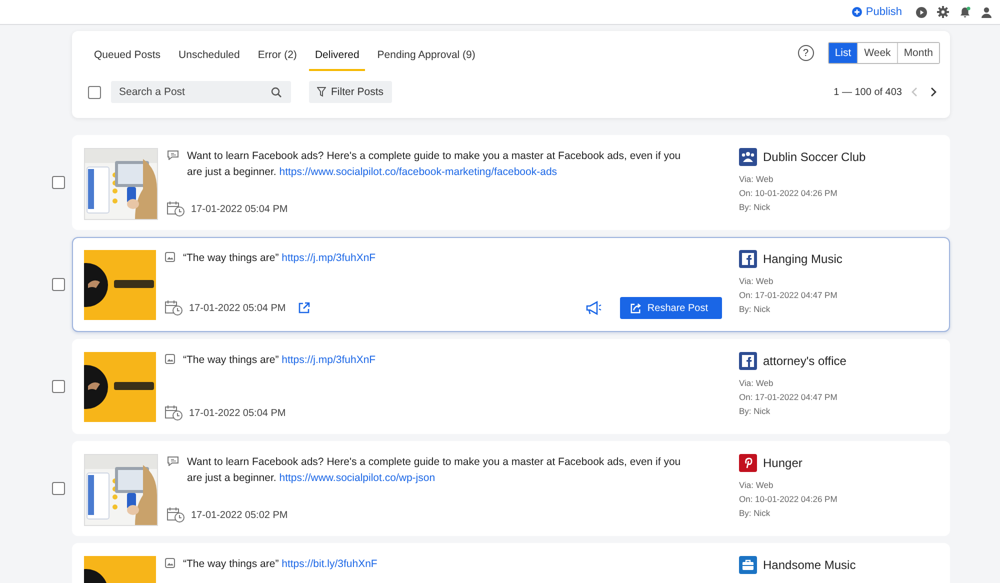 Image resolution: width=1000 pixels, height=583 pixels. I want to click on user-icon, so click(986, 12).